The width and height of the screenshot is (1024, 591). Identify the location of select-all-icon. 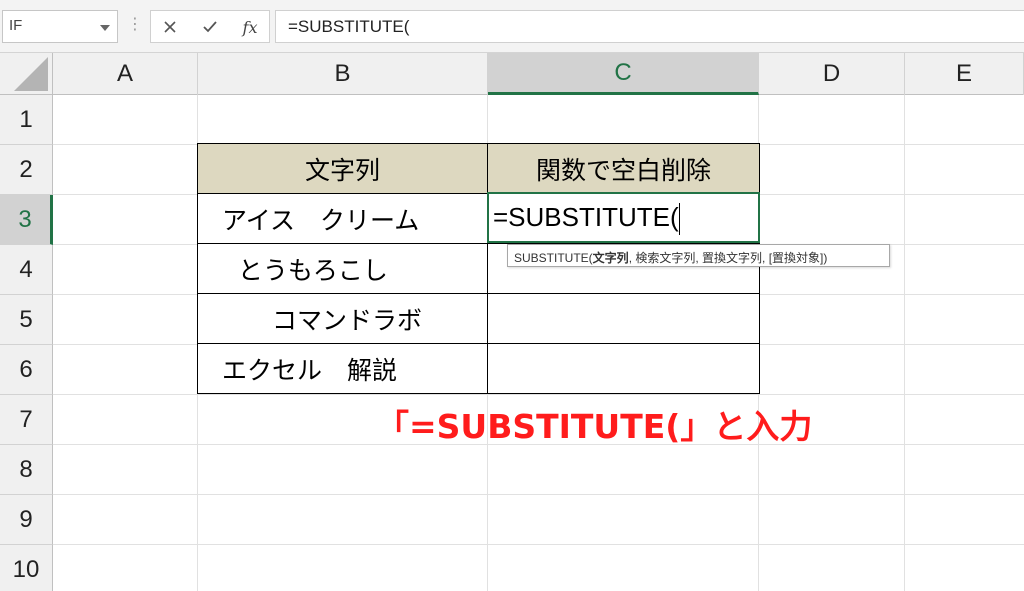
(31, 74).